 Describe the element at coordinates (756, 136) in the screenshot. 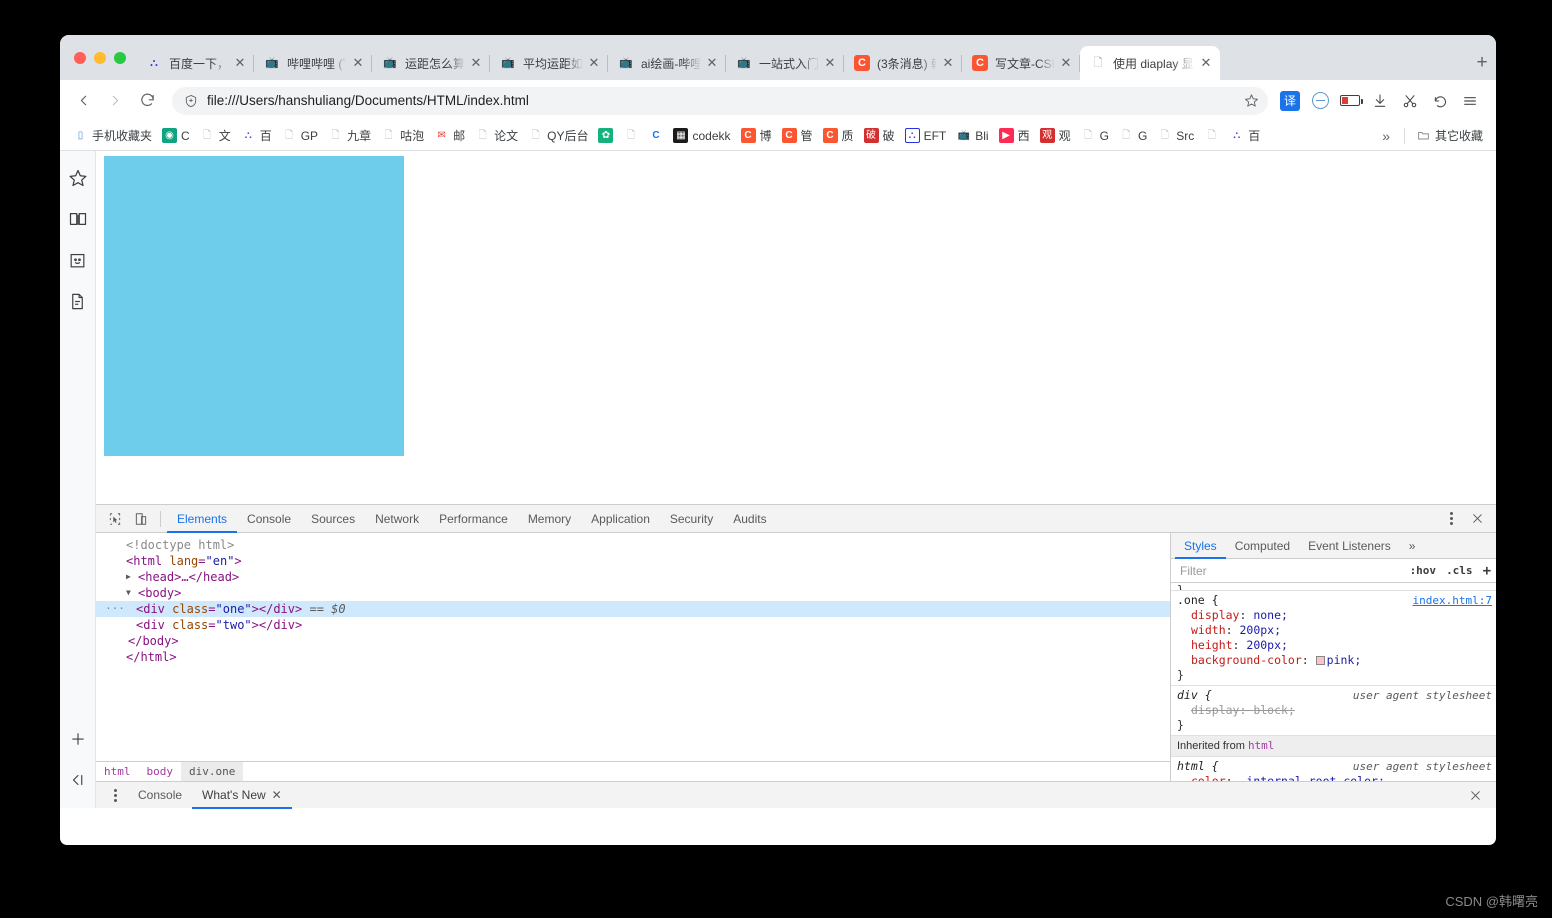

I see `bookmark-item: C博` at that location.